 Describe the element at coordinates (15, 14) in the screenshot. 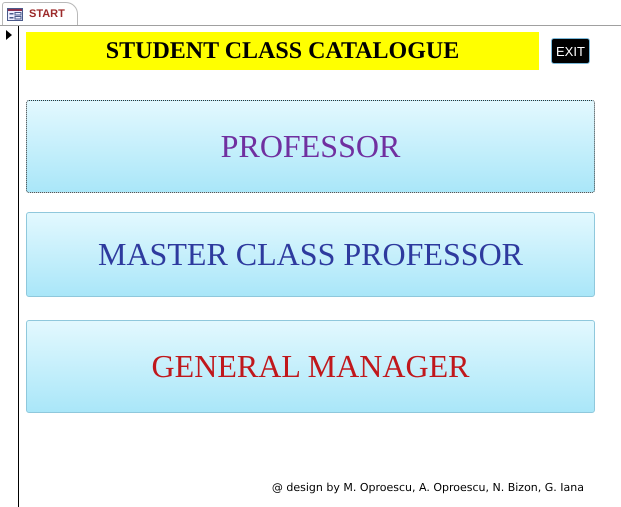

I see `form-icon` at that location.